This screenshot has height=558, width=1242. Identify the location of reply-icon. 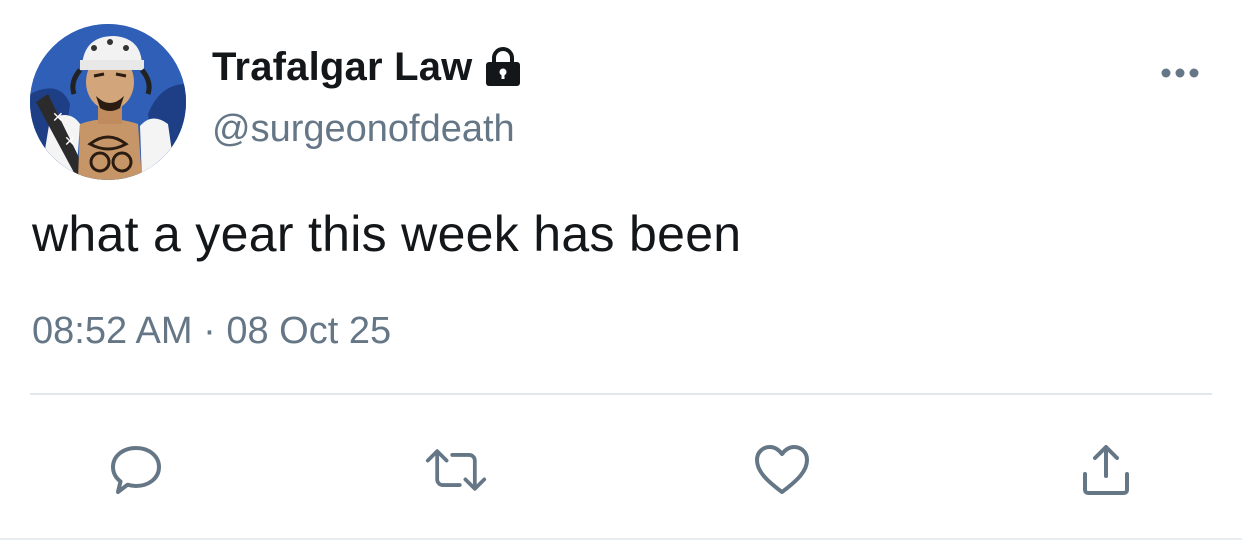
(136, 470).